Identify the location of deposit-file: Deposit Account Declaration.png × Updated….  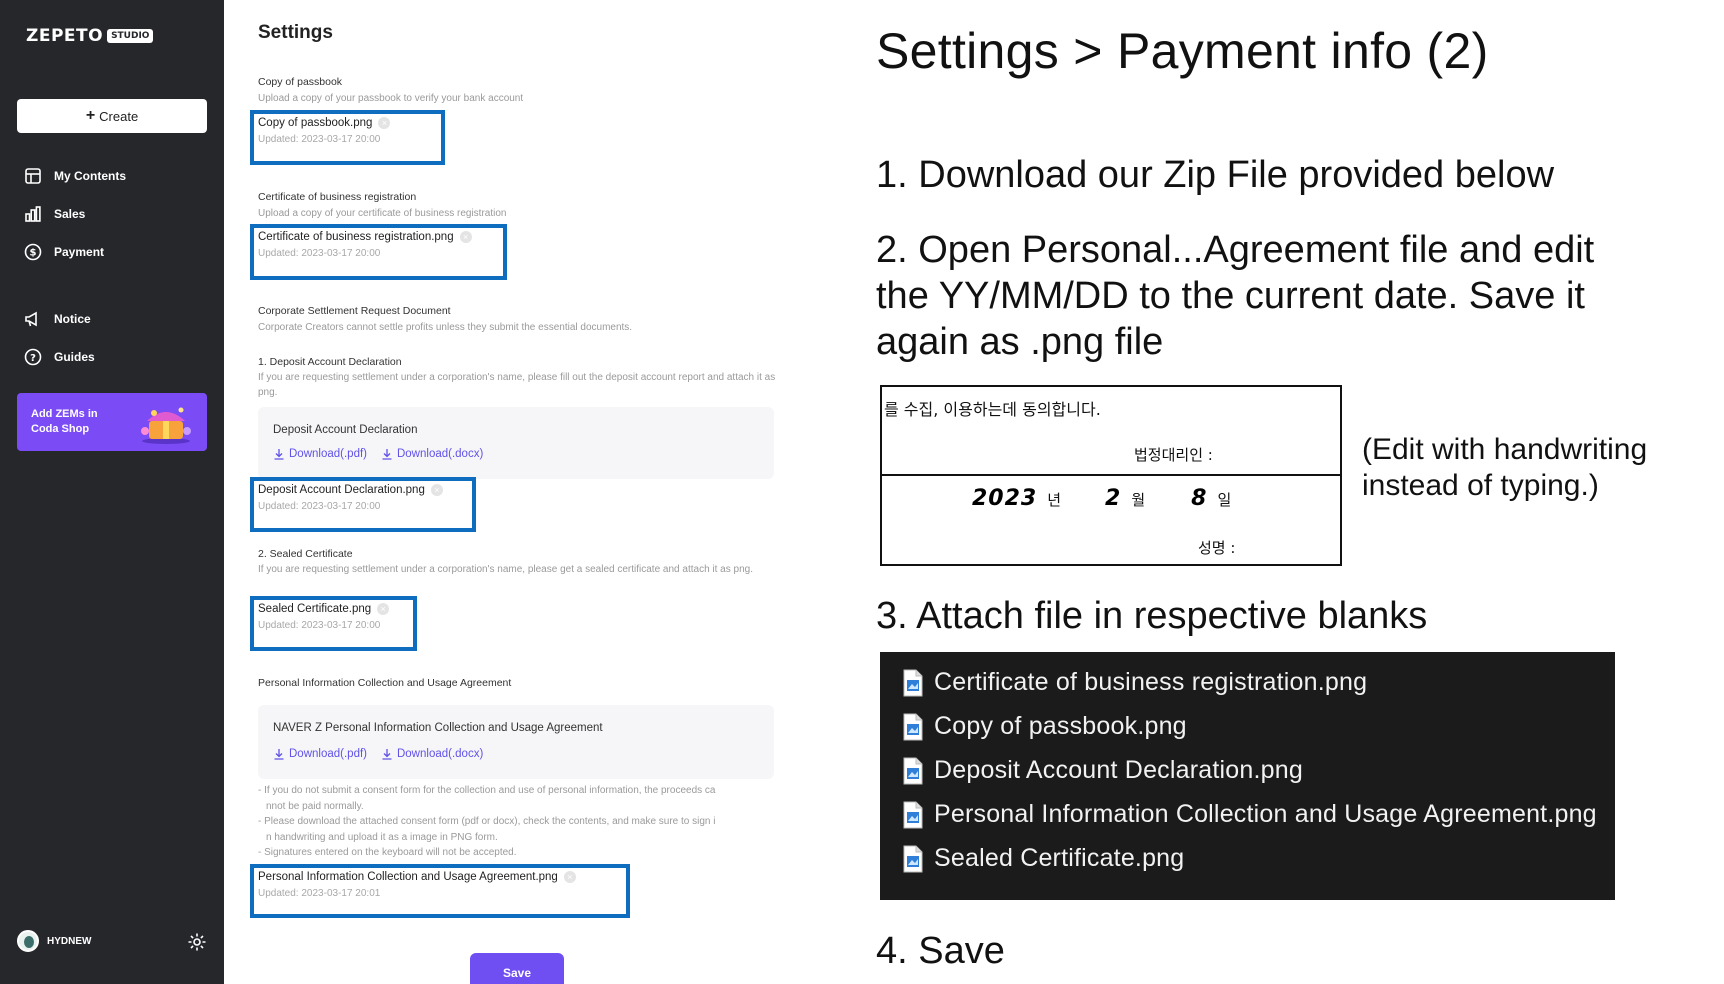
(363, 504).